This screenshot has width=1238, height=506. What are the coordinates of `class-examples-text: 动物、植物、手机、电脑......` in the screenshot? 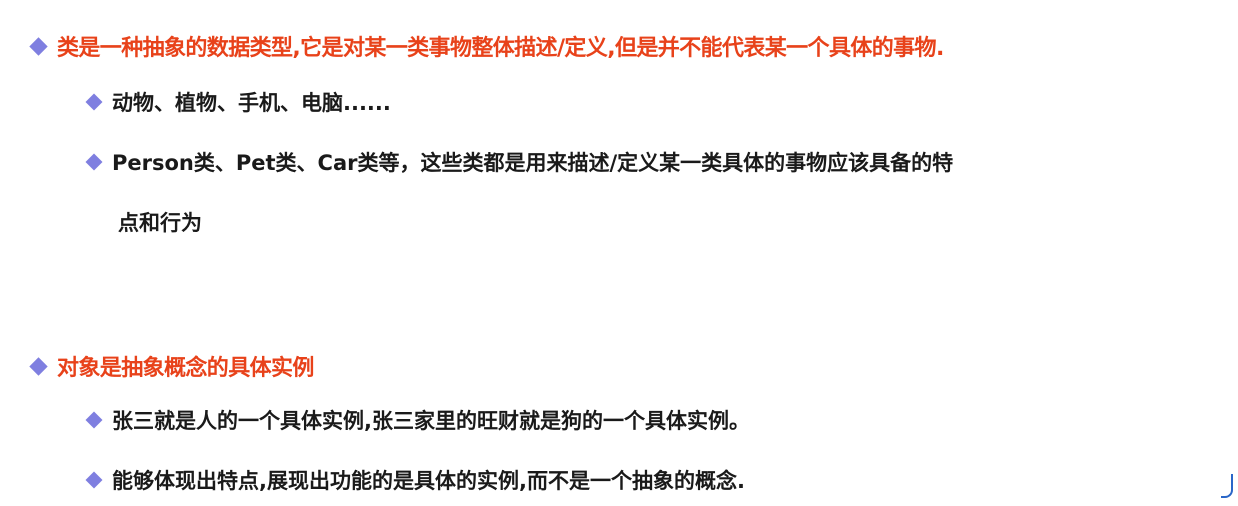 It's located at (251, 103).